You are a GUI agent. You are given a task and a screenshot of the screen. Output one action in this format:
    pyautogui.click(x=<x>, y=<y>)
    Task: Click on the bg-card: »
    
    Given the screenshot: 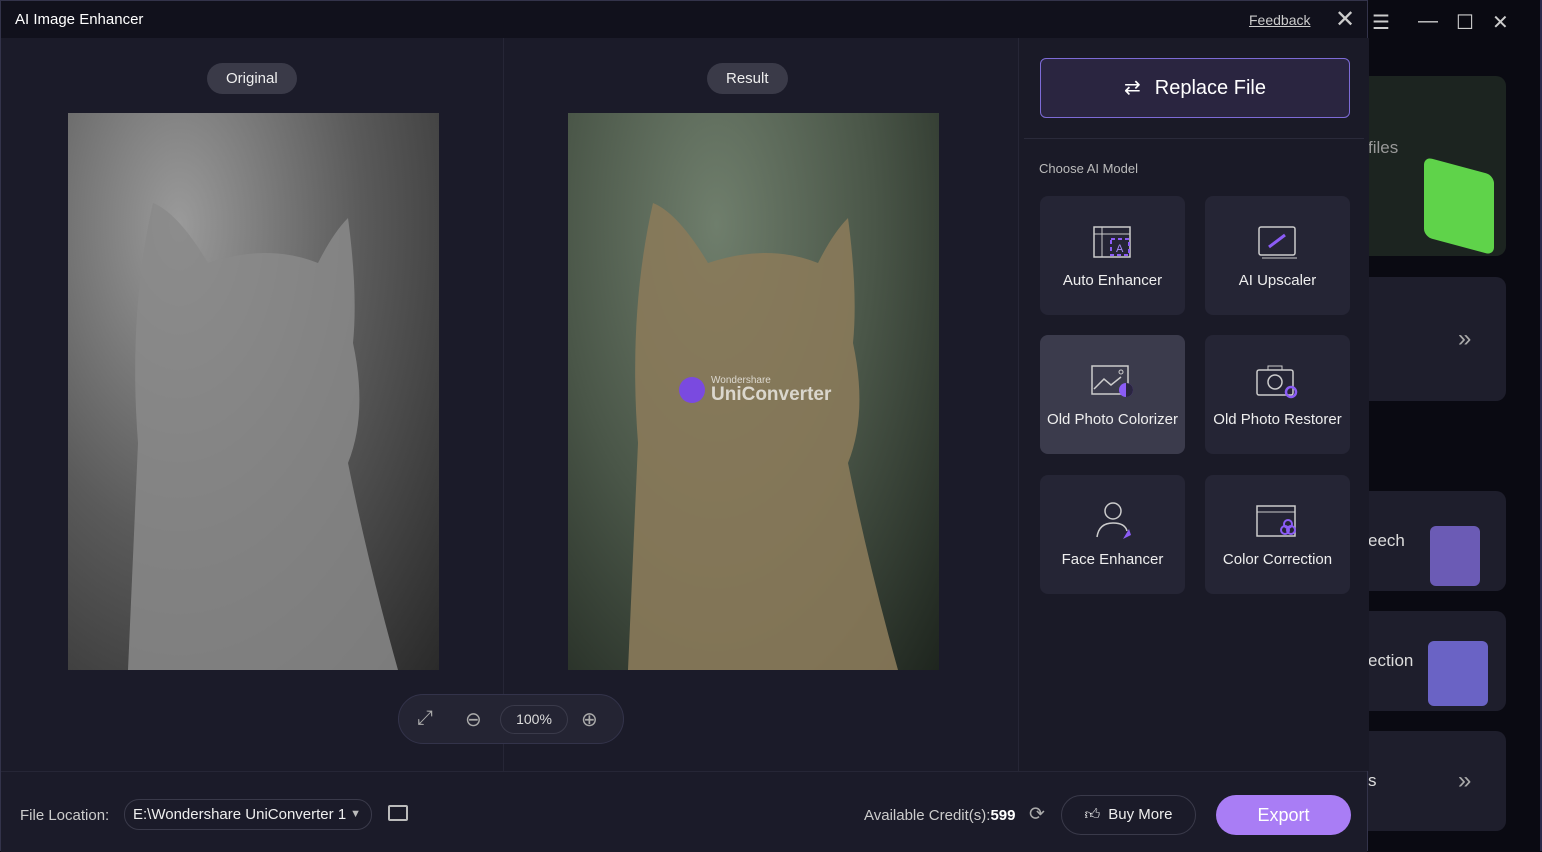 What is the action you would take?
    pyautogui.click(x=1437, y=339)
    